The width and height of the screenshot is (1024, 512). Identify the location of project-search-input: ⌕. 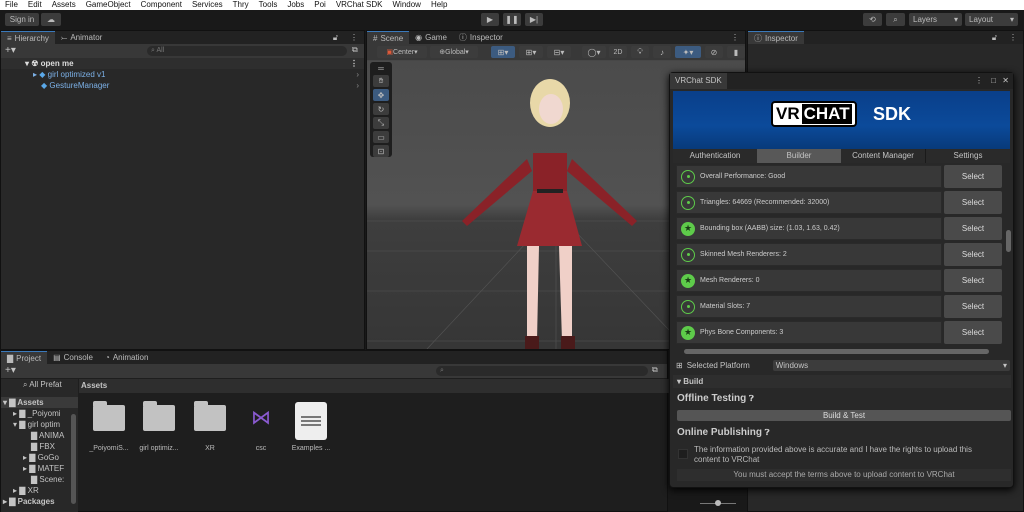
(542, 371).